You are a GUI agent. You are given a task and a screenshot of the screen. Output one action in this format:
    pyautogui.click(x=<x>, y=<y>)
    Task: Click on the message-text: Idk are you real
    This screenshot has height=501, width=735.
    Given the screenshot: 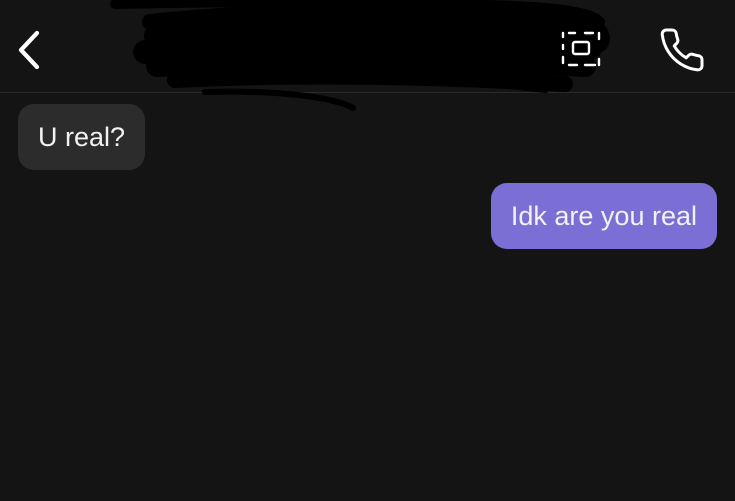 What is the action you would take?
    pyautogui.click(x=603, y=216)
    